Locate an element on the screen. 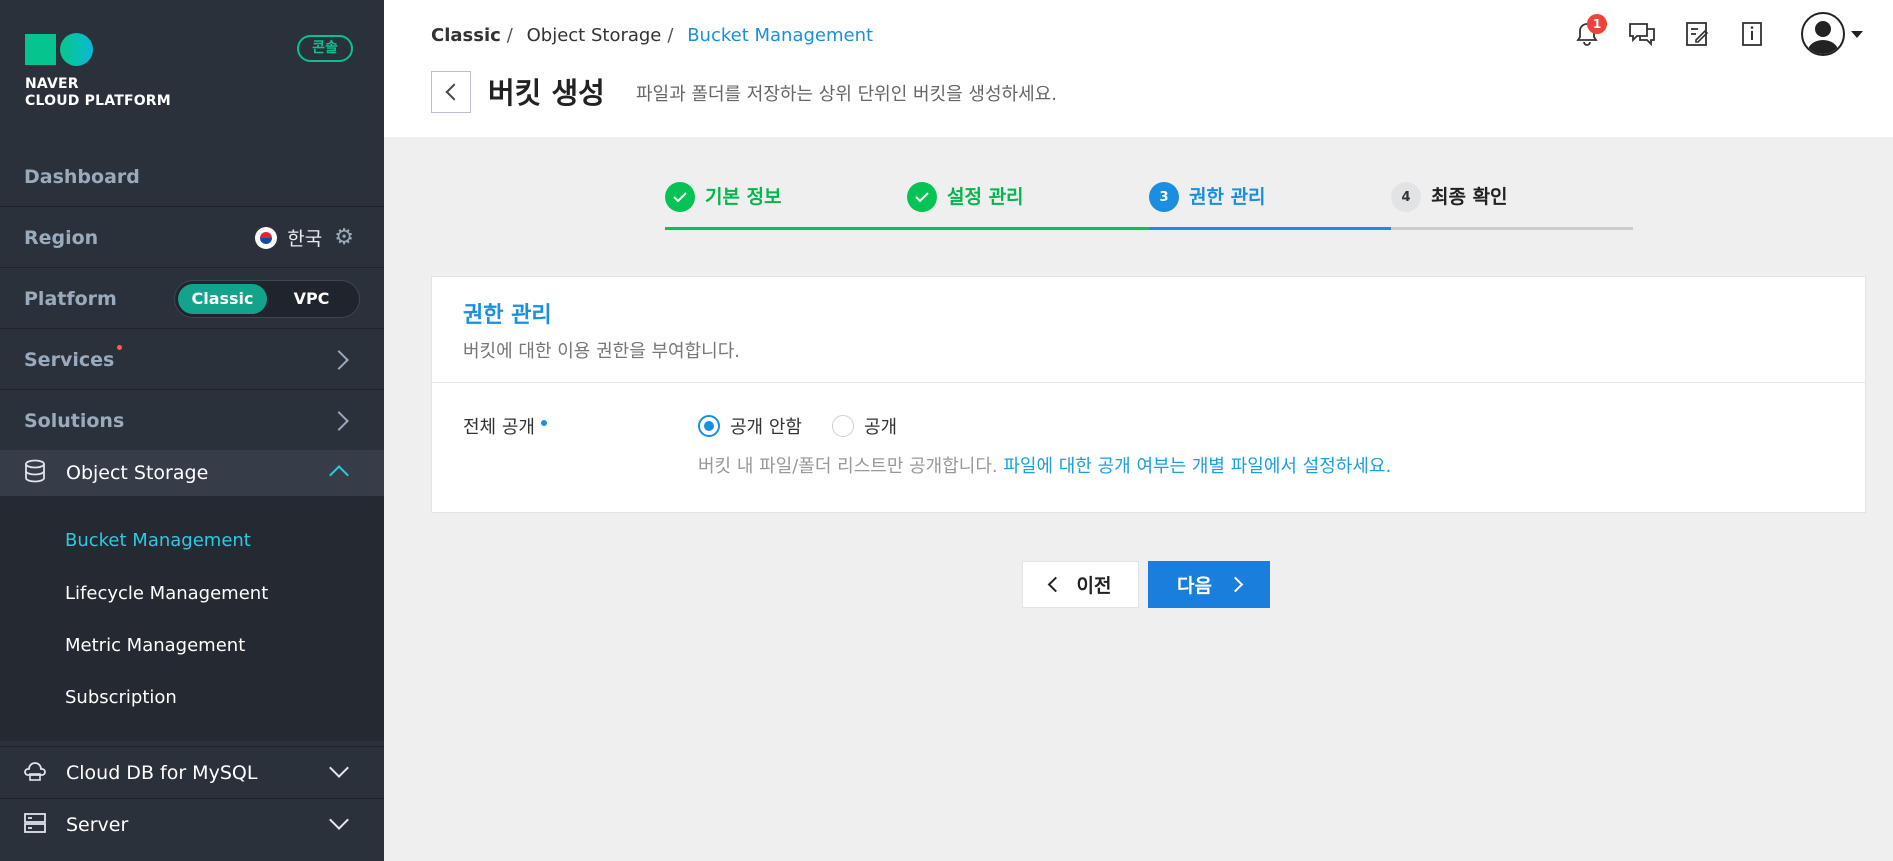 Image resolution: width=1893 pixels, height=861 pixels. nav-region-label: Region is located at coordinates (61, 237).